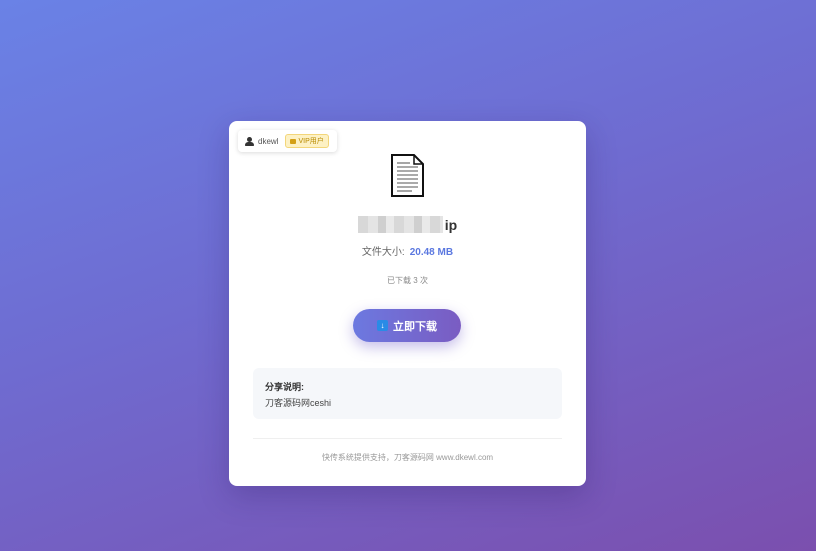 This screenshot has height=551, width=816. What do you see at coordinates (249, 141) in the screenshot?
I see `user-icon` at bounding box center [249, 141].